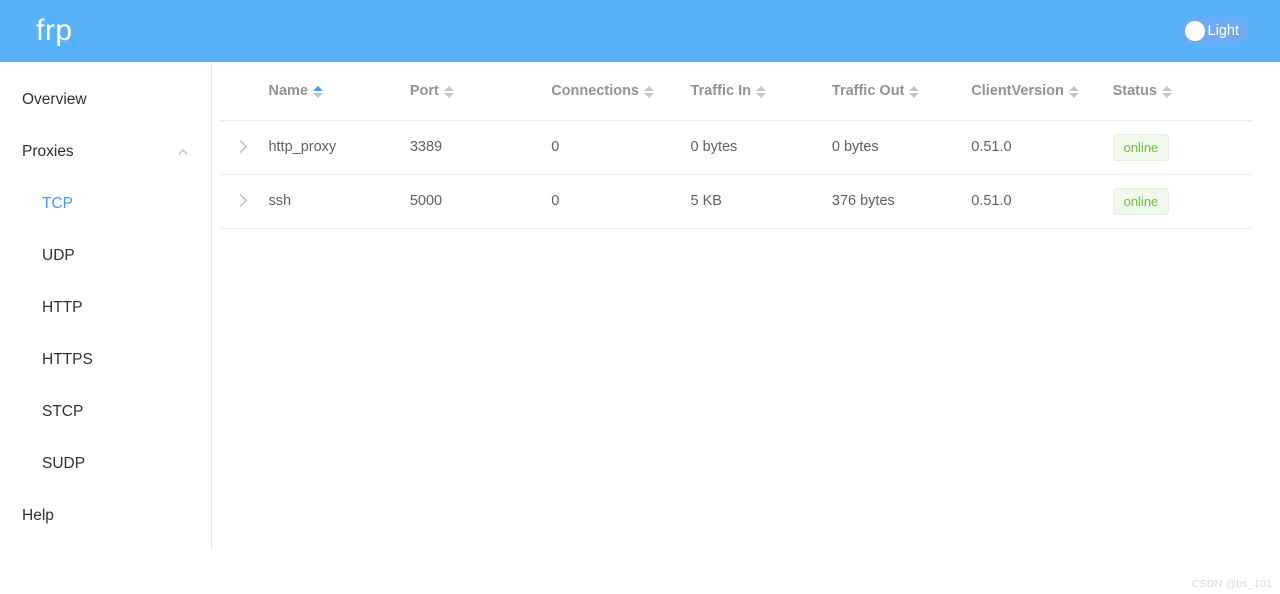  Describe the element at coordinates (1134, 91) in the screenshot. I see `column-header-label: Status` at that location.